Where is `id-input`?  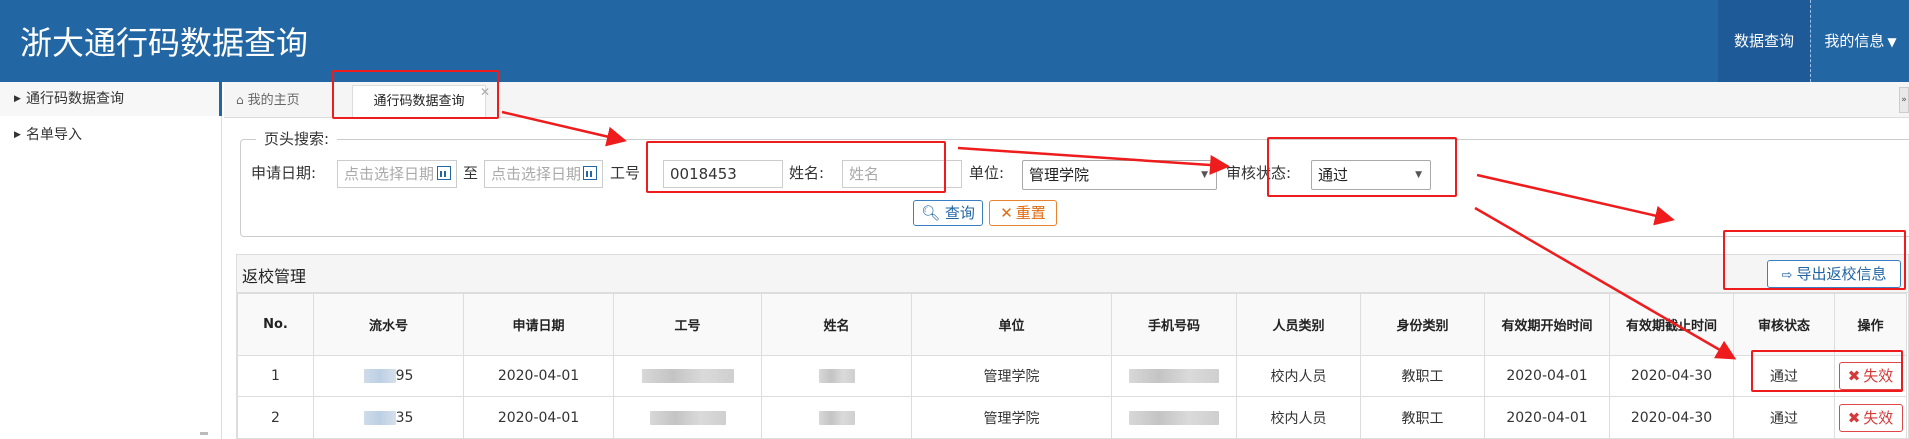
id-input is located at coordinates (723, 174).